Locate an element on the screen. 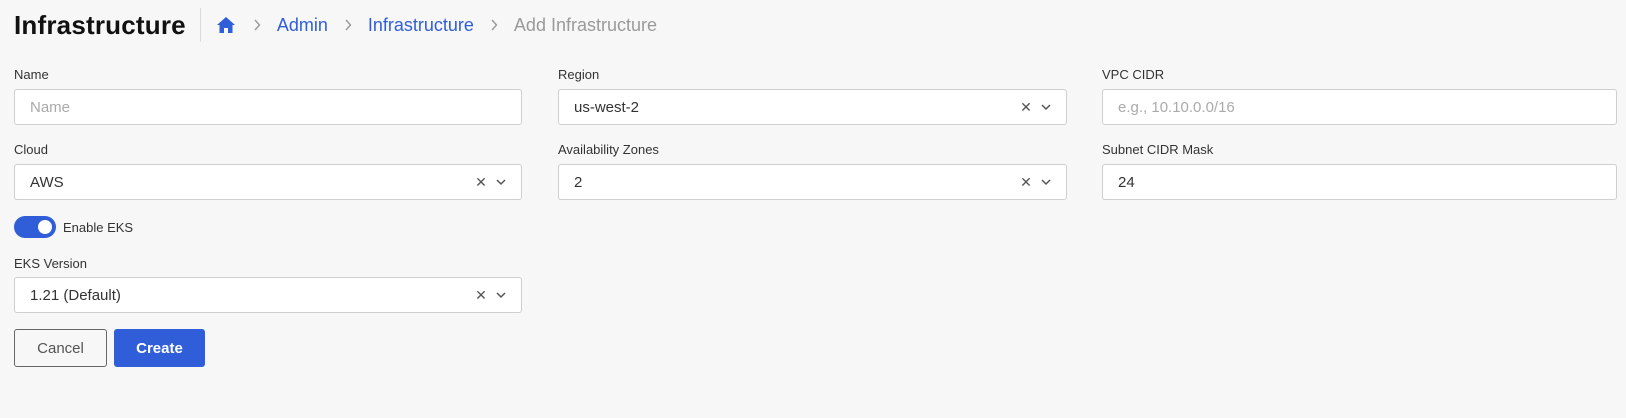 The width and height of the screenshot is (1626, 418). cloud-label: Cloud is located at coordinates (31, 149).